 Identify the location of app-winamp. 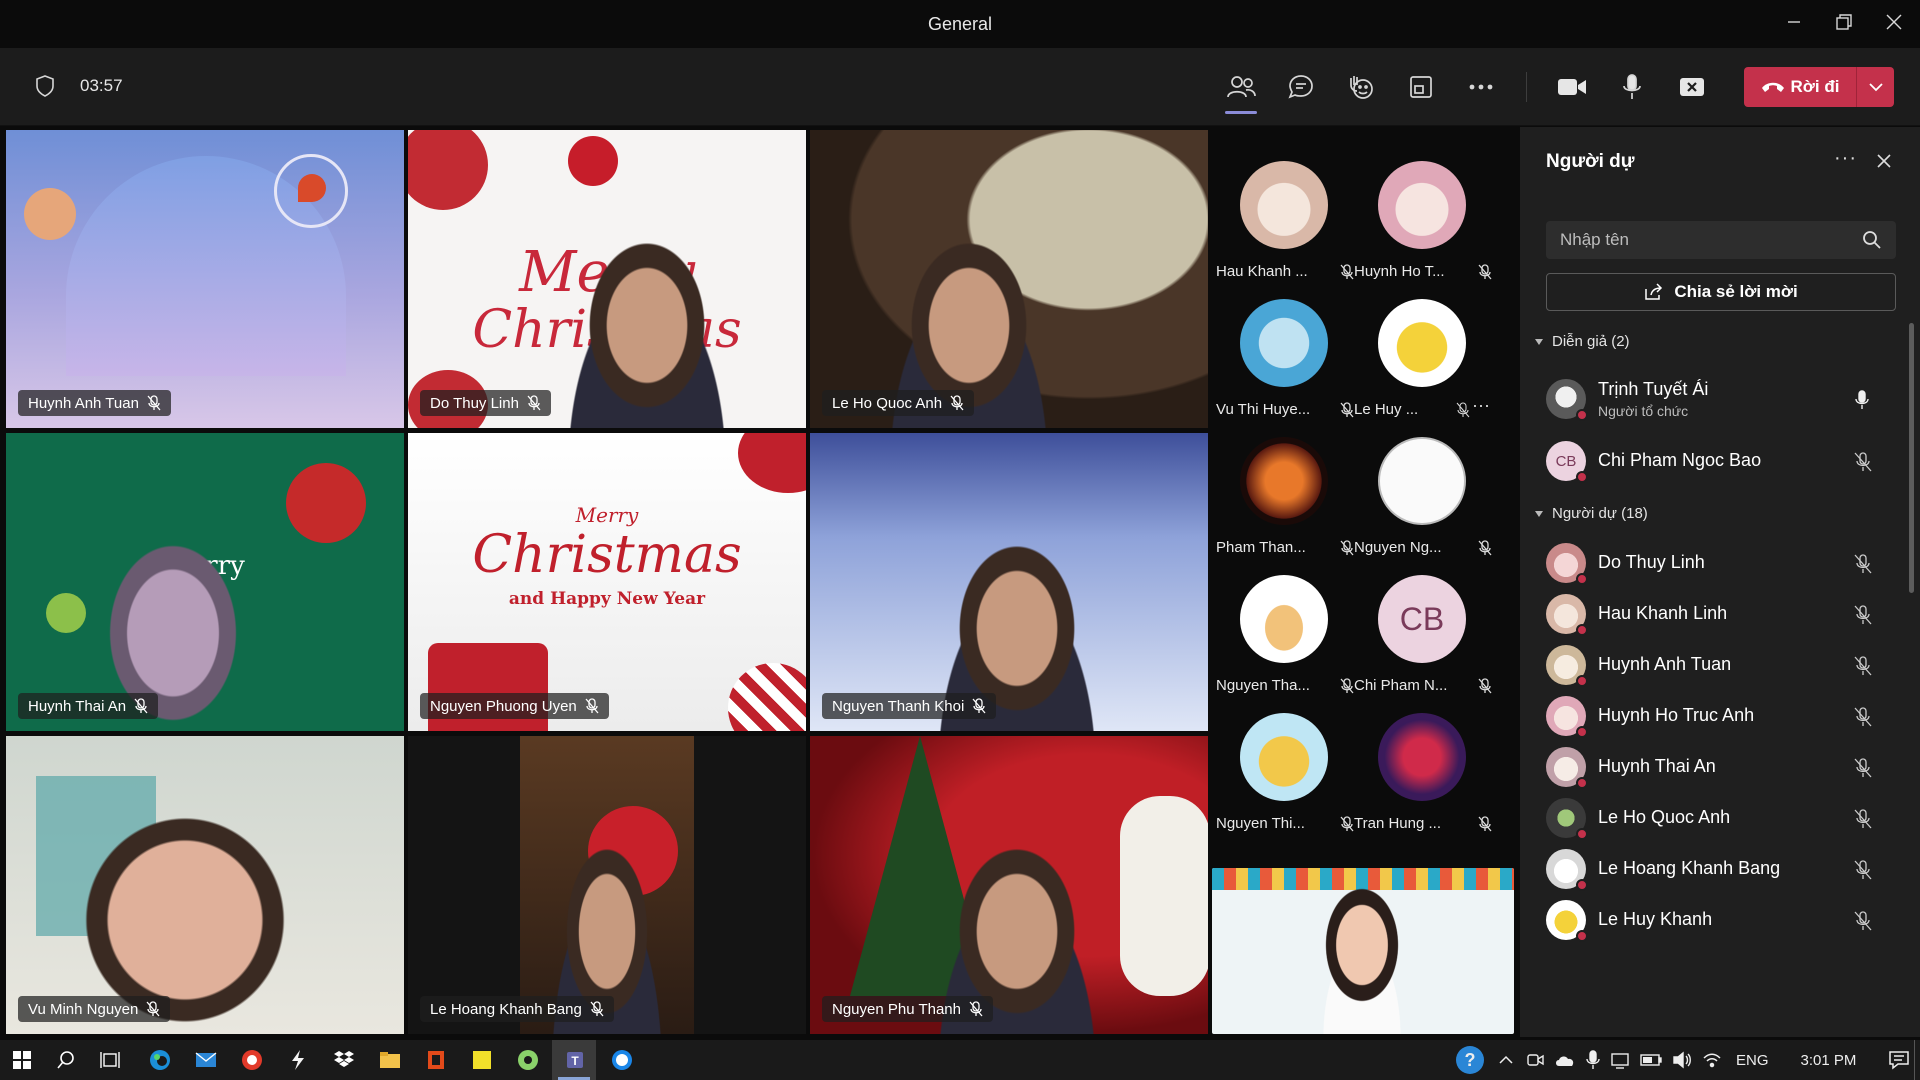
(298, 1060).